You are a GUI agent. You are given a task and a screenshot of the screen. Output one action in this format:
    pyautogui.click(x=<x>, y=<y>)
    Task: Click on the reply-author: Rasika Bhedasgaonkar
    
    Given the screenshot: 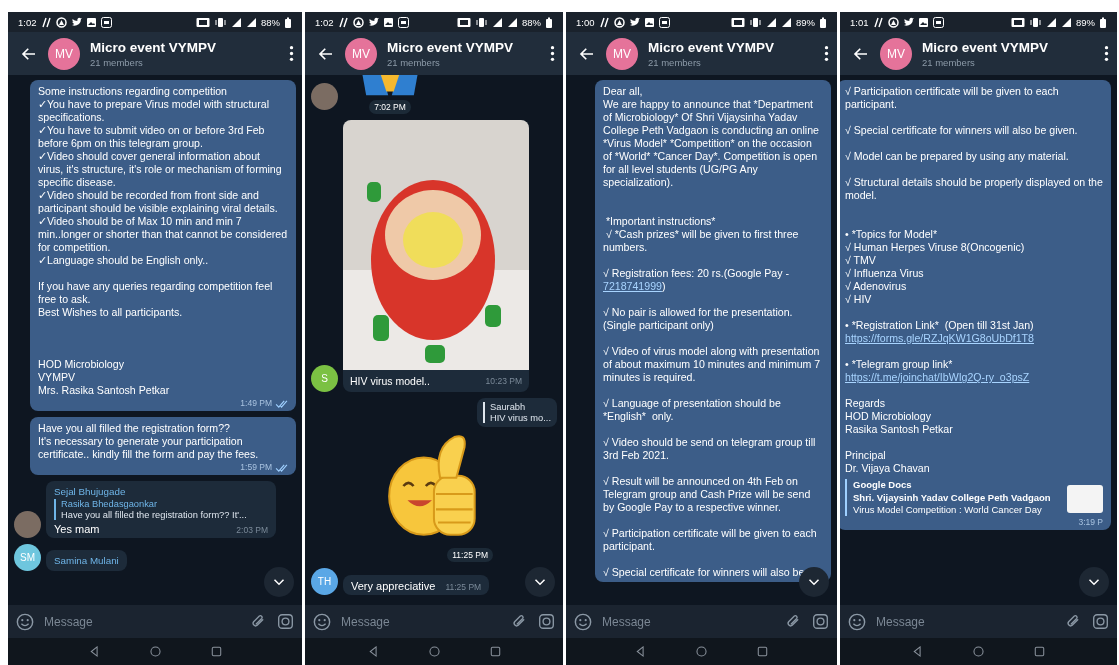 What is the action you would take?
    pyautogui.click(x=110, y=504)
    